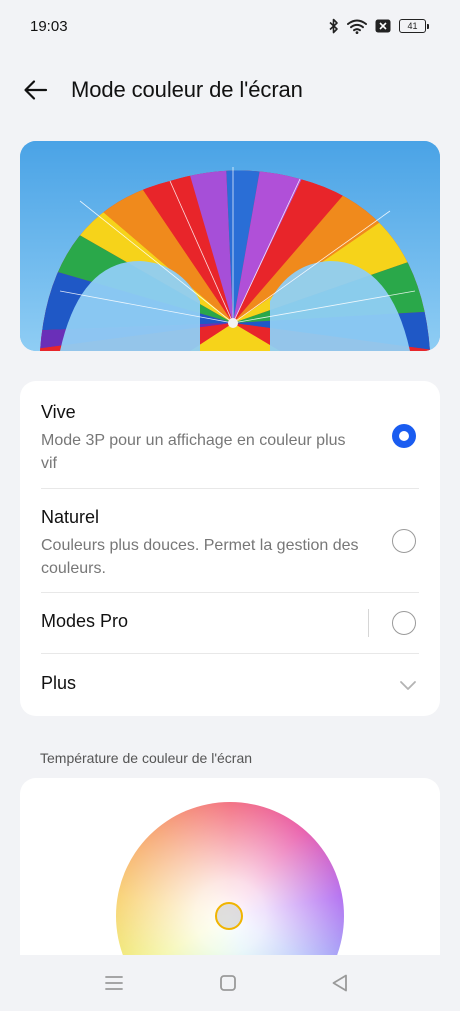  Describe the element at coordinates (187, 89) in the screenshot. I see `page-title: Mode couleur de l'écran` at that location.